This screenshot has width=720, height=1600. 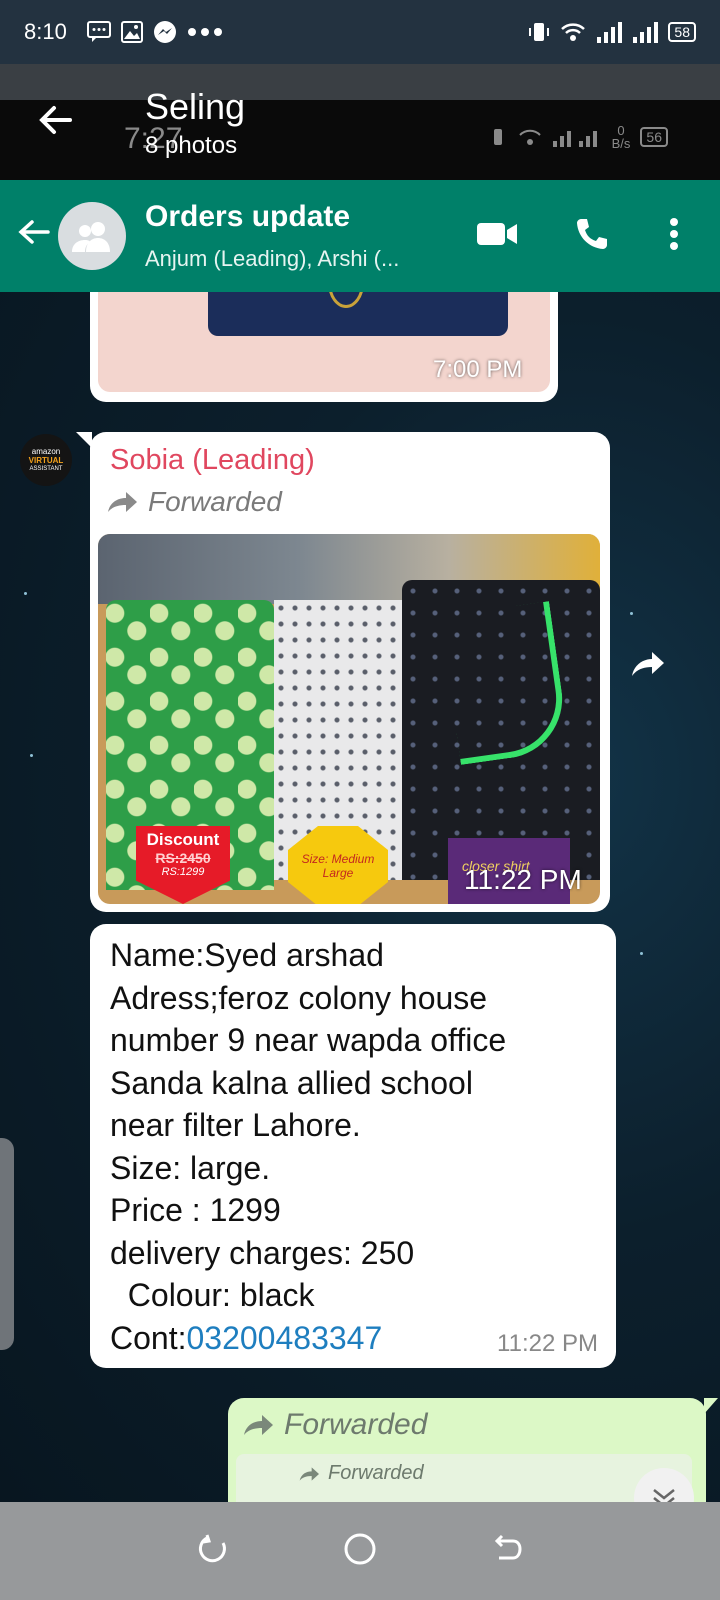 What do you see at coordinates (183, 858) in the screenshot?
I see `old-price: RS:2450` at bounding box center [183, 858].